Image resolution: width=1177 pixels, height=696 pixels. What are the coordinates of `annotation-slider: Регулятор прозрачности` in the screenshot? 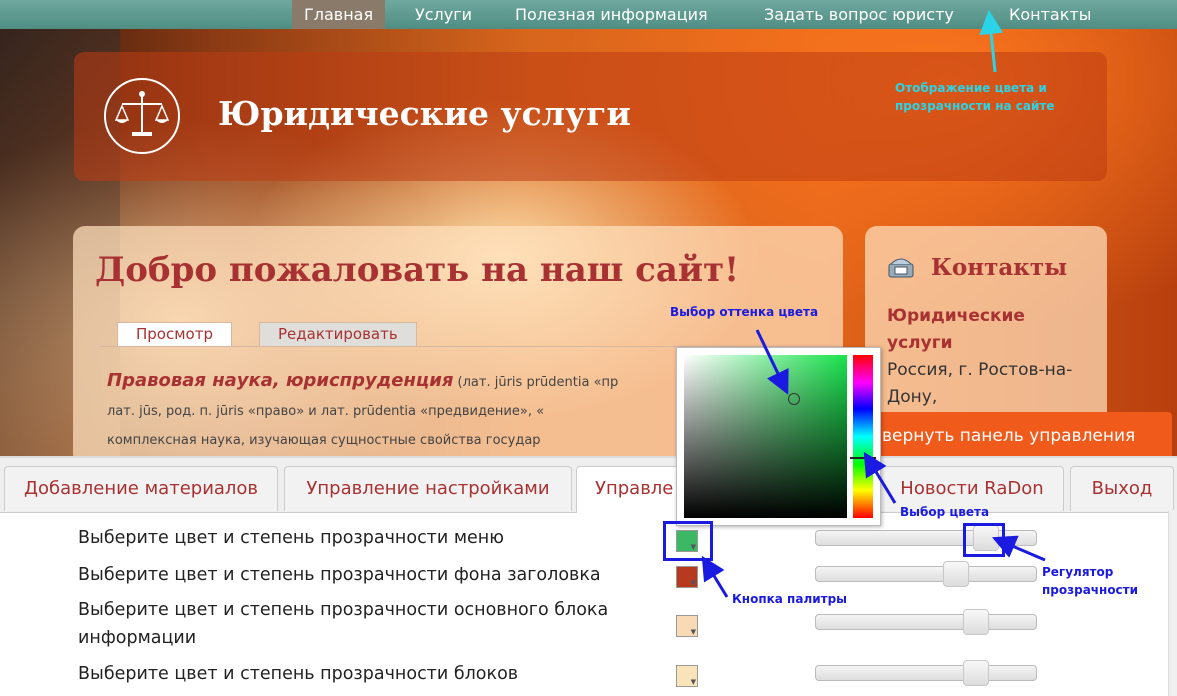 It's located at (1090, 581).